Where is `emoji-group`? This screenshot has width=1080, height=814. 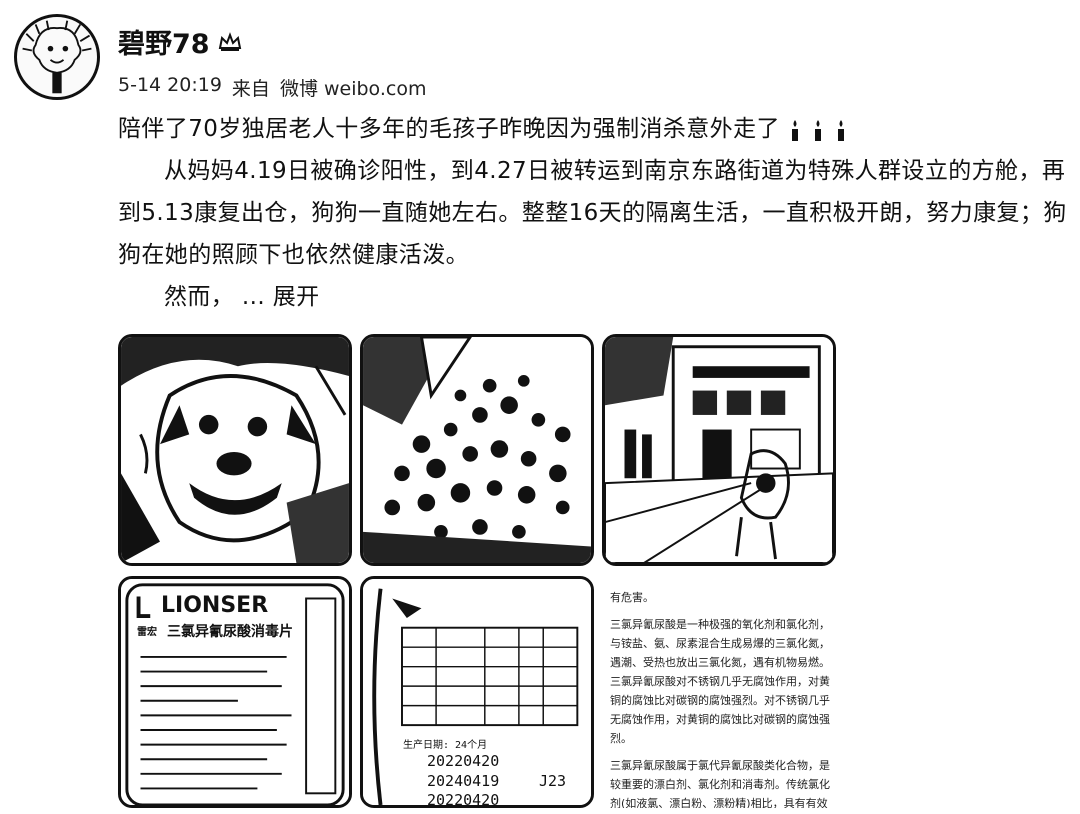 emoji-group is located at coordinates (818, 130).